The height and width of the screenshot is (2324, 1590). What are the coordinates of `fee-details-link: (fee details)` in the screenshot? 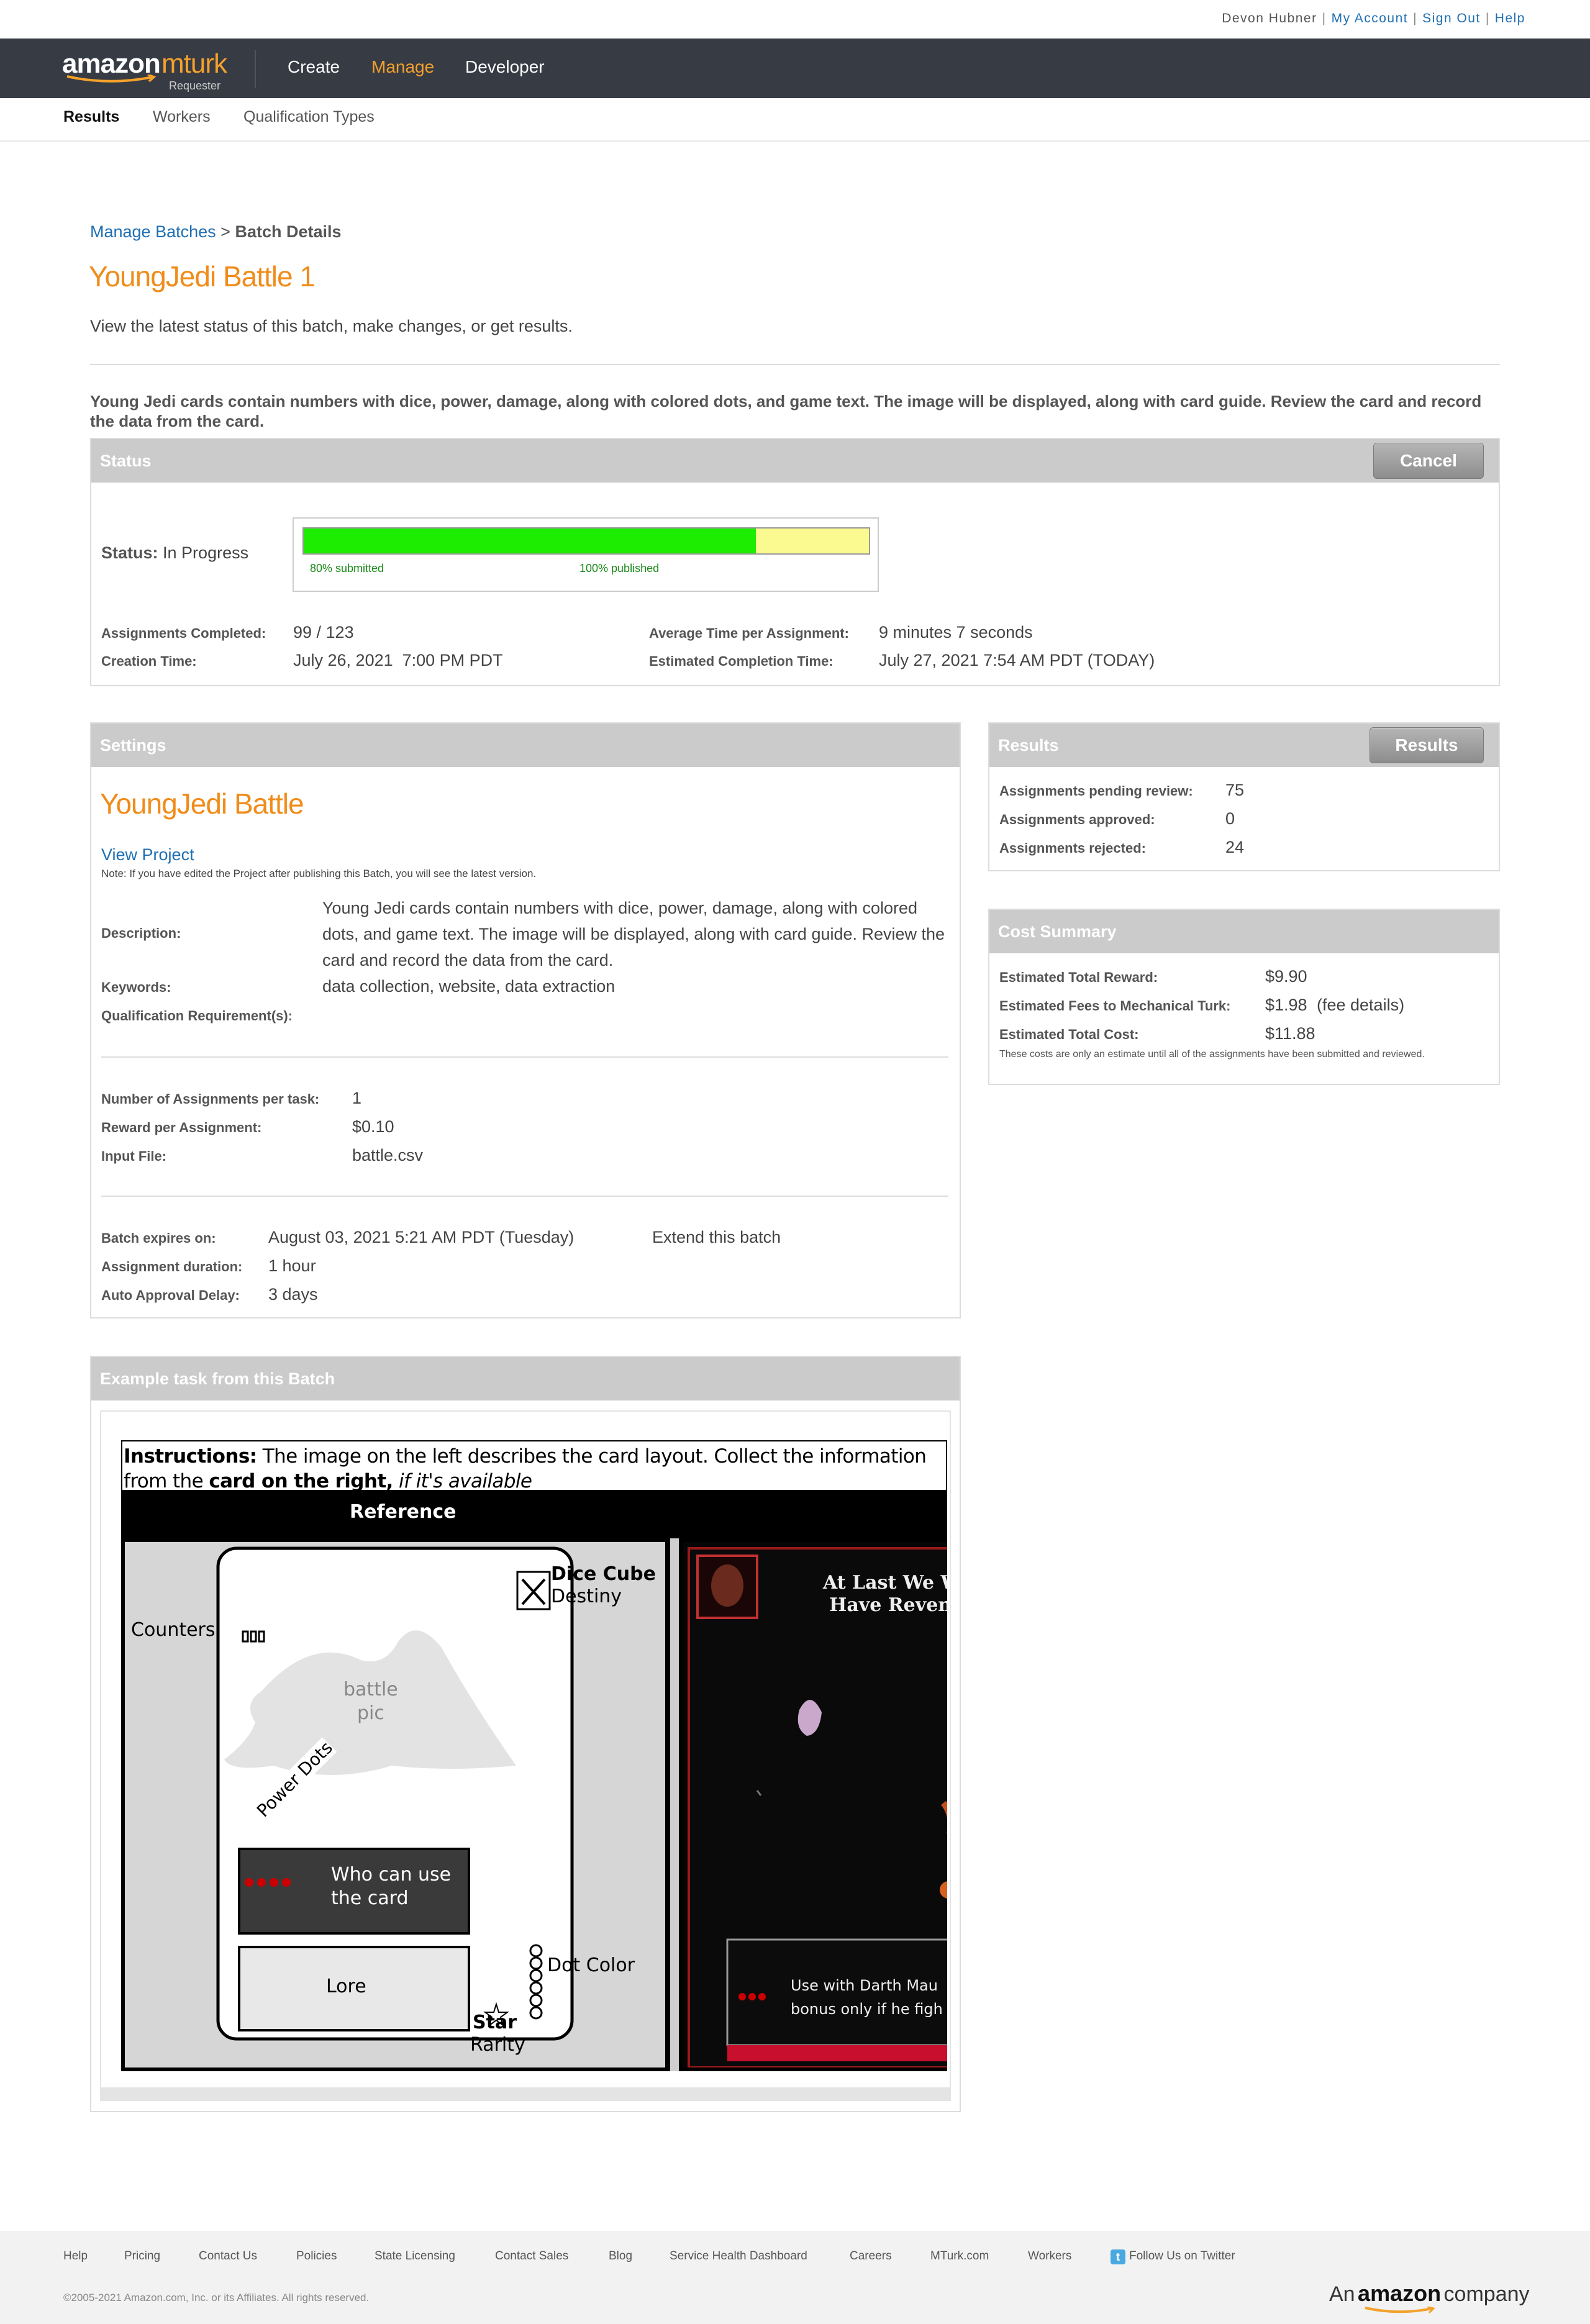 It's located at (1360, 1005).